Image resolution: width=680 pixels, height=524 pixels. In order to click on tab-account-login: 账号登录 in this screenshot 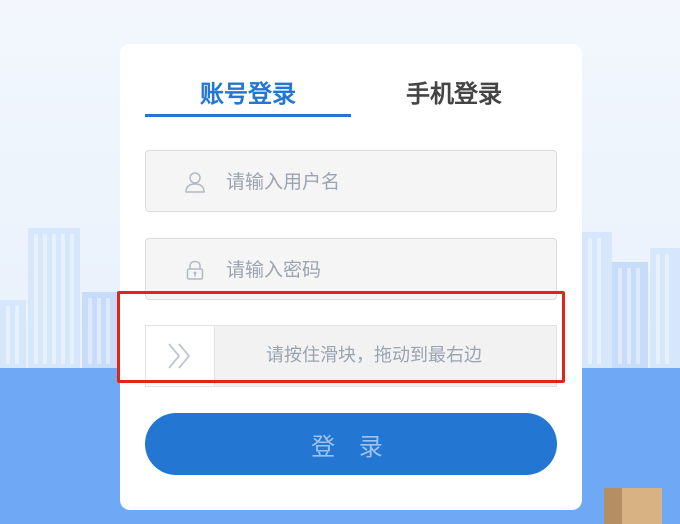, I will do `click(248, 95)`.